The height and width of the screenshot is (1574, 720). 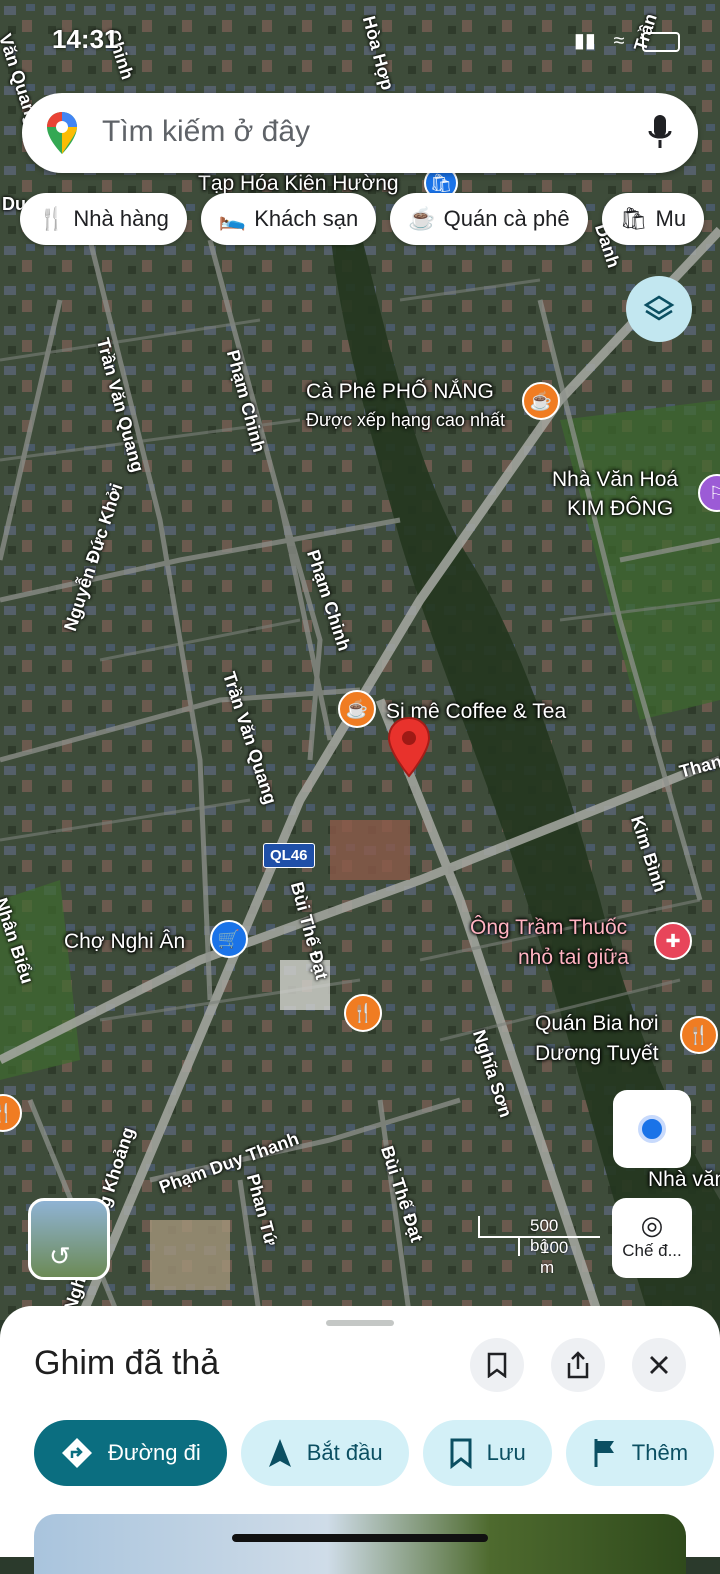 What do you see at coordinates (660, 1452) in the screenshot?
I see `more-label: Thêm` at bounding box center [660, 1452].